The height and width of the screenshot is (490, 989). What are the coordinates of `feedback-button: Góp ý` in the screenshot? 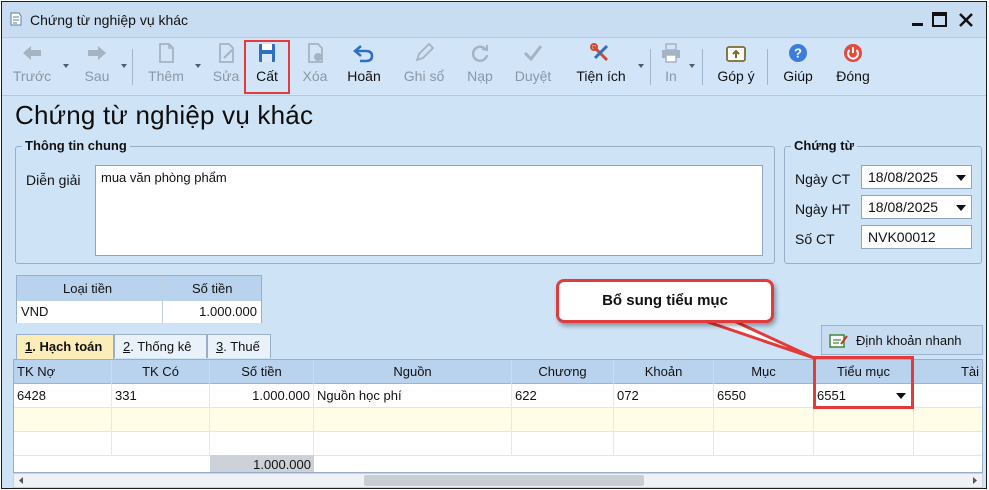 It's located at (736, 67).